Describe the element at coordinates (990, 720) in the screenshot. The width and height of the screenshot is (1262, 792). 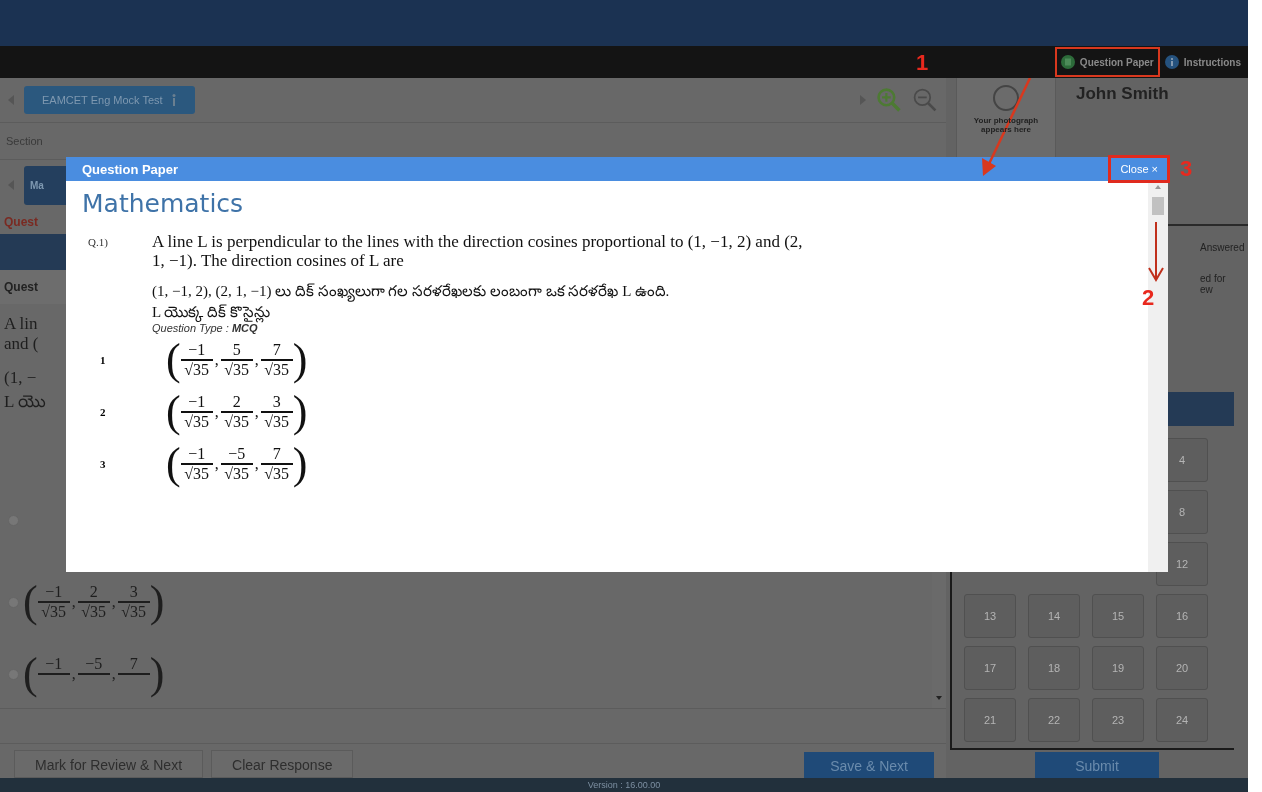
I see `question-number-button: 21` at that location.